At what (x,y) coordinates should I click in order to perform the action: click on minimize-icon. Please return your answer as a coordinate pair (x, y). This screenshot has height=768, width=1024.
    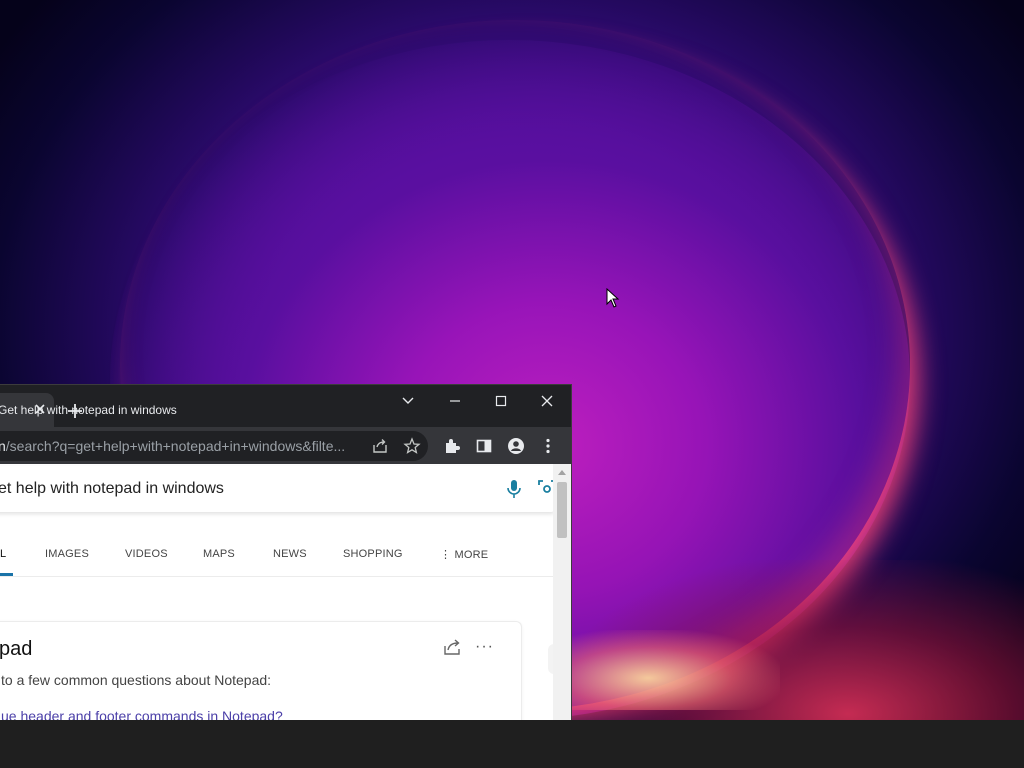
    Looking at the image, I should click on (455, 401).